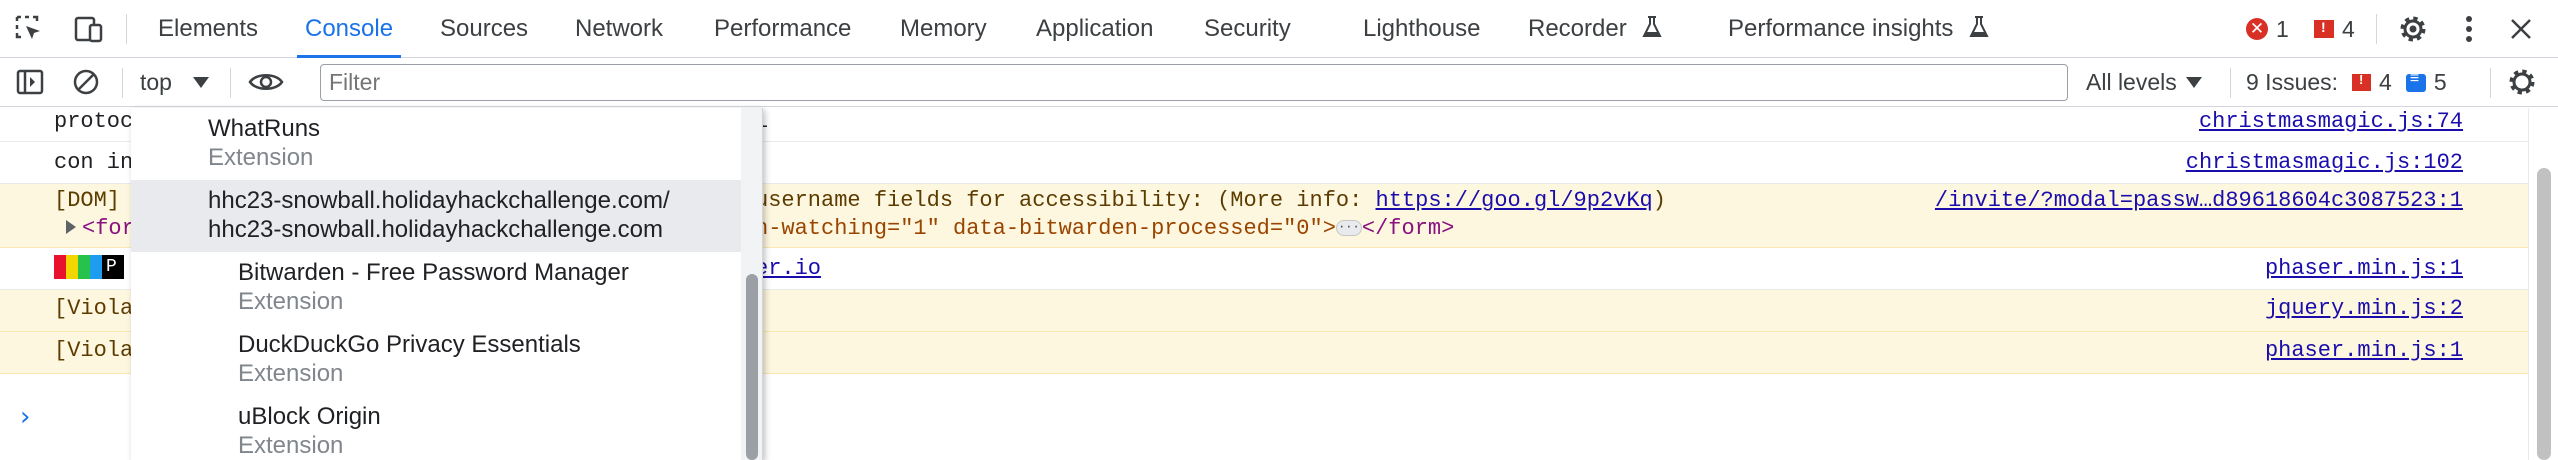 The width and height of the screenshot is (2558, 460). What do you see at coordinates (2324, 28) in the screenshot?
I see `issue-flag-icon` at bounding box center [2324, 28].